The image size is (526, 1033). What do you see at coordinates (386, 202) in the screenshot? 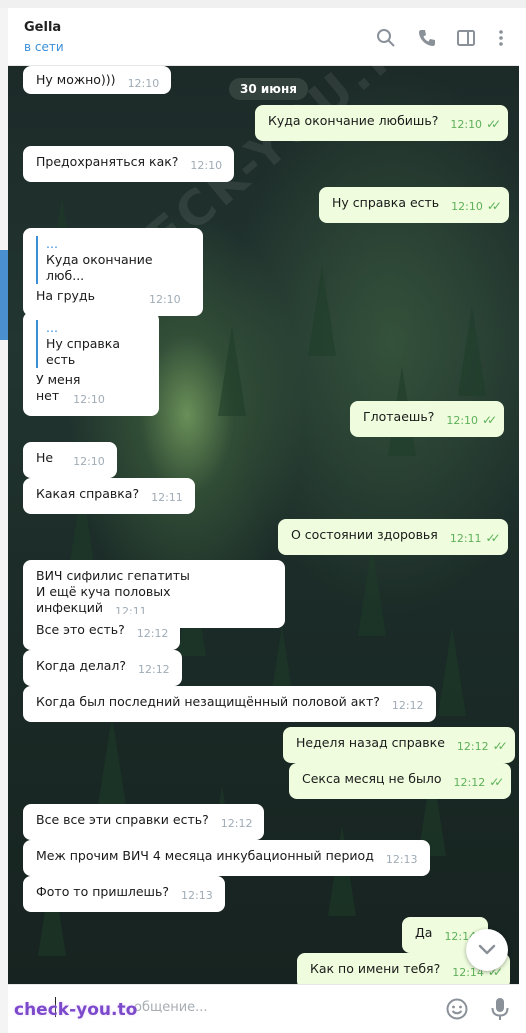
I see `message-text: Ну справка есть` at bounding box center [386, 202].